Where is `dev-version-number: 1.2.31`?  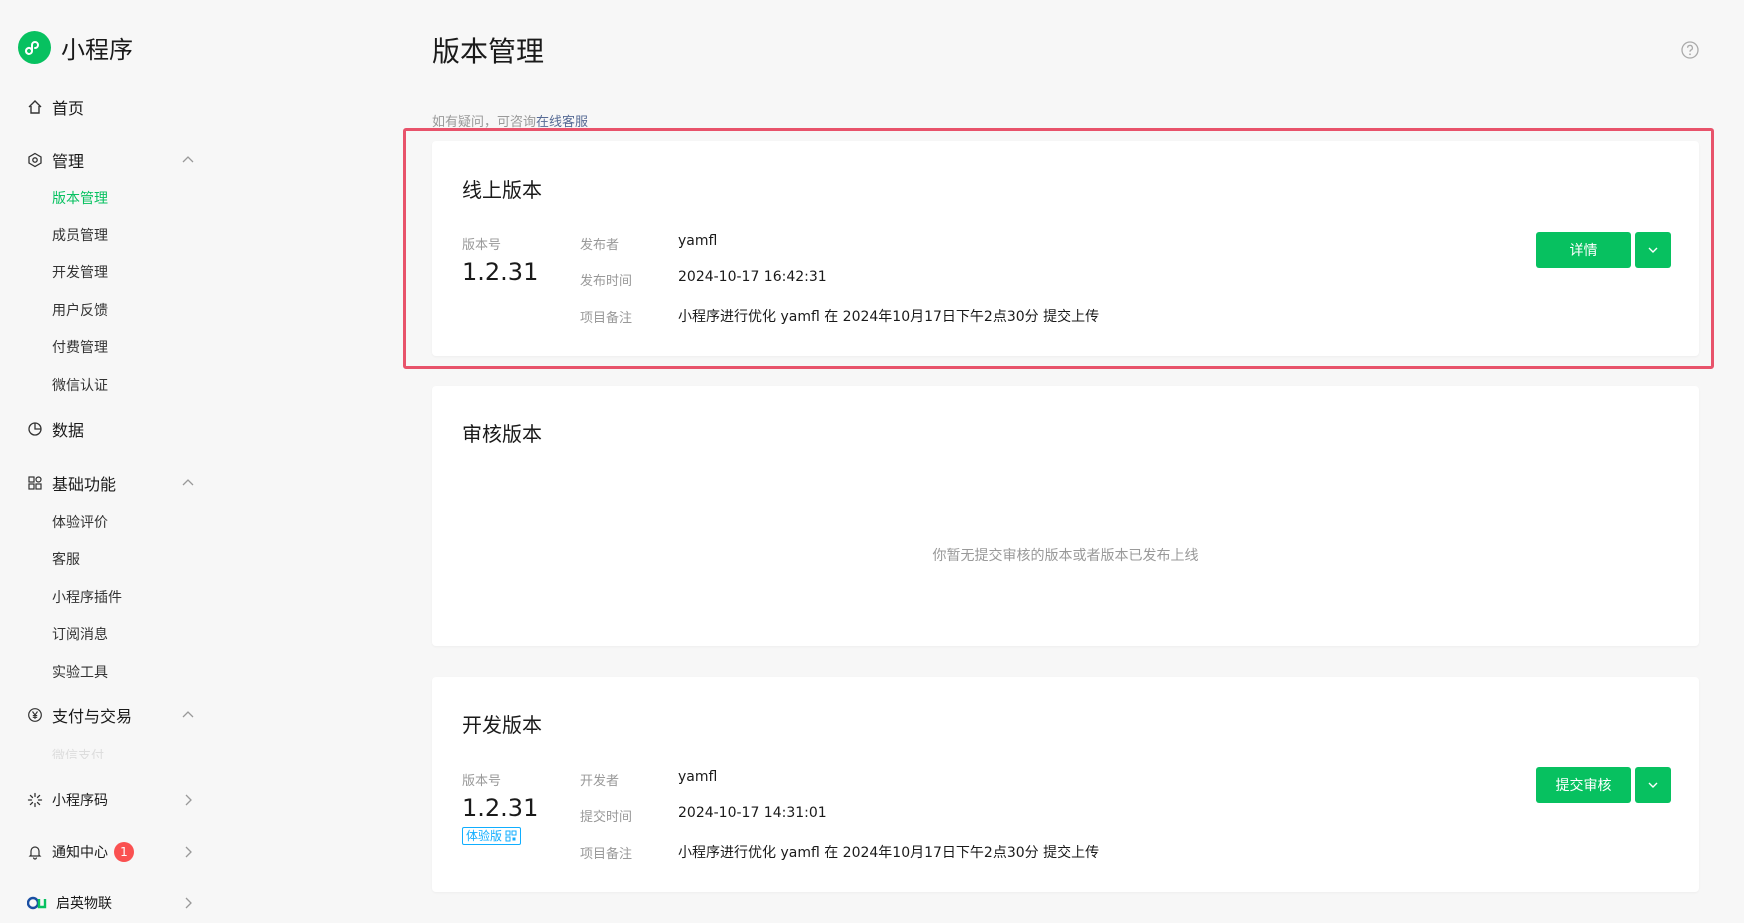
dev-version-number: 1.2.31 is located at coordinates (500, 808).